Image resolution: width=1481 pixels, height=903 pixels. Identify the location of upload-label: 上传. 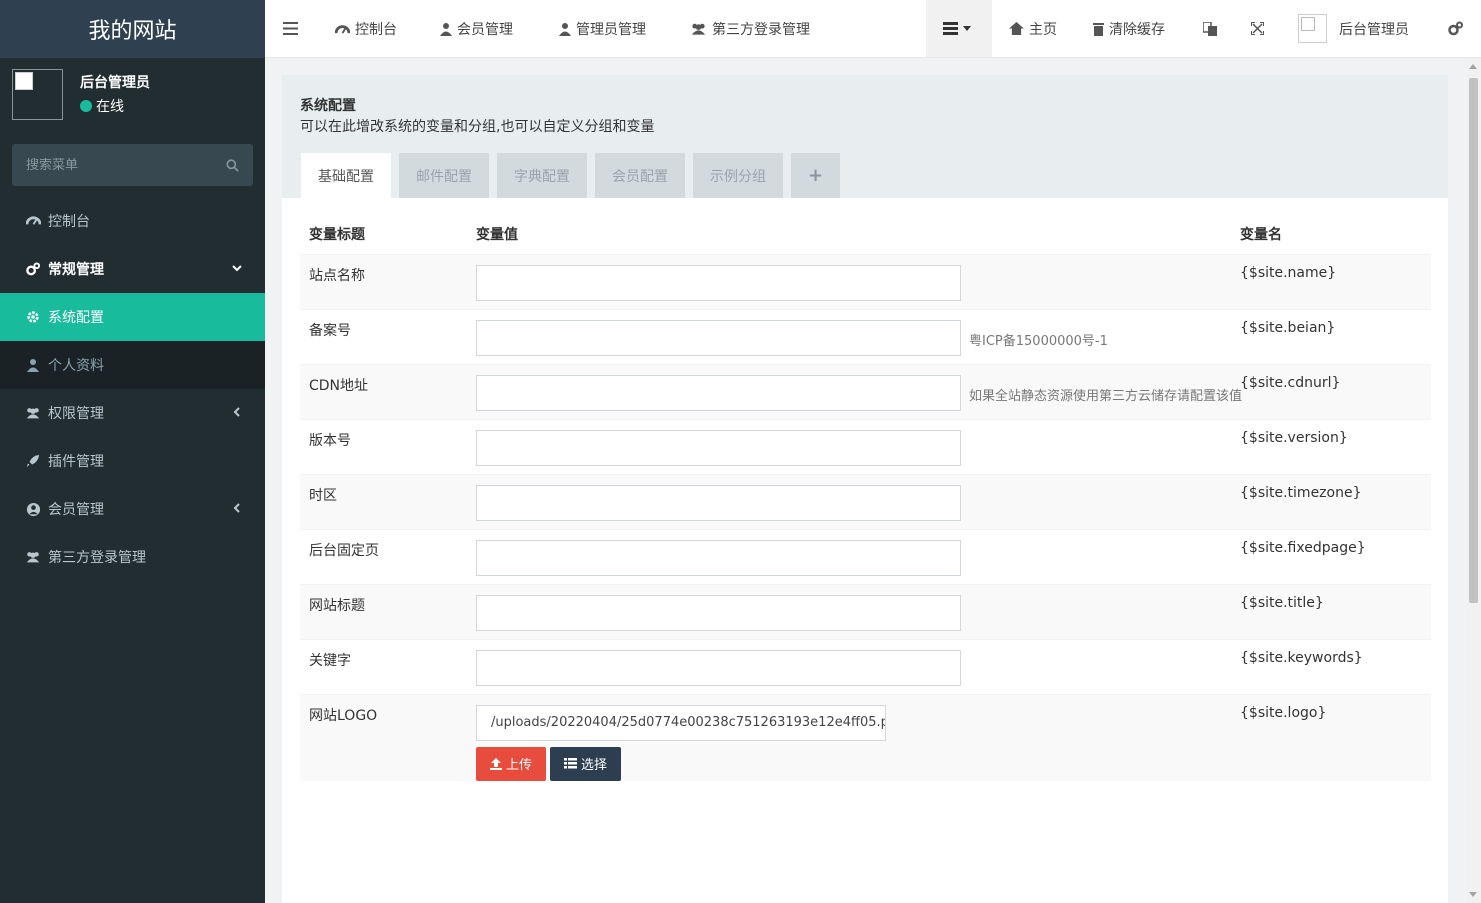
(519, 765).